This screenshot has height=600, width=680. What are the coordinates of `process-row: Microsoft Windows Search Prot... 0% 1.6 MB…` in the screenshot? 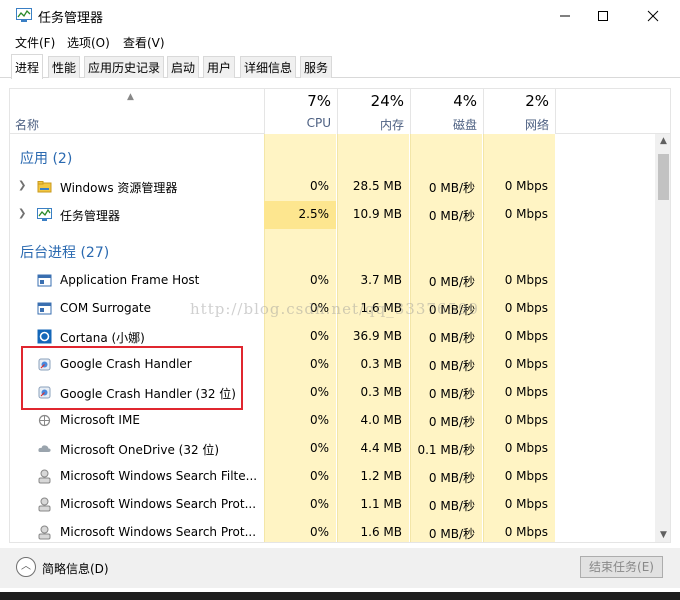 It's located at (332, 530).